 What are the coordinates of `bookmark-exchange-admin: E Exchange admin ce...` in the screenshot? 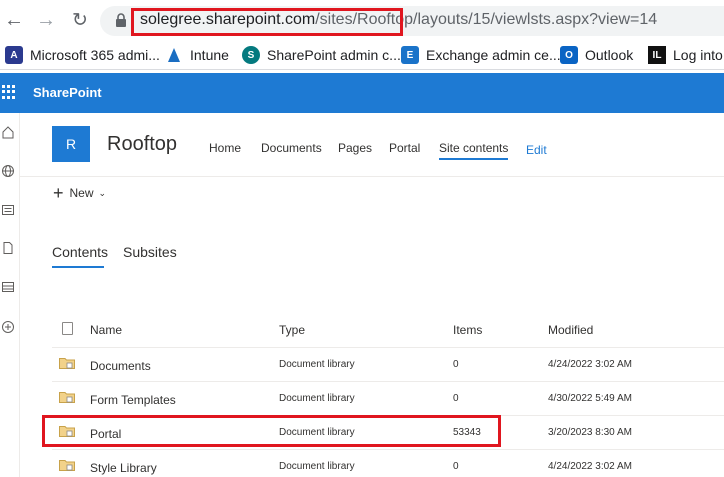 It's located at (481, 55).